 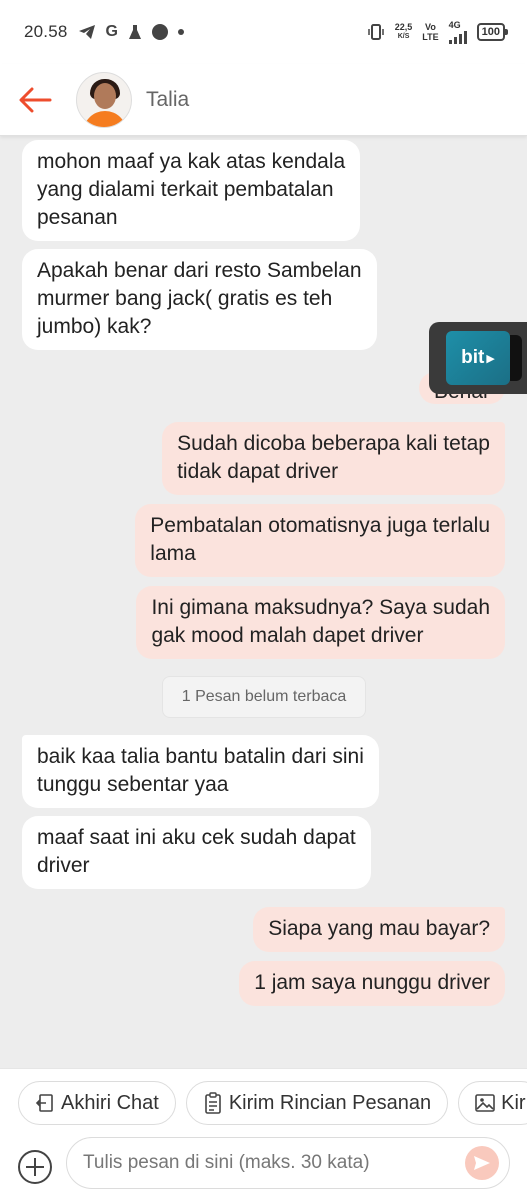 What do you see at coordinates (454, 24) in the screenshot?
I see `network-type: 4G` at bounding box center [454, 24].